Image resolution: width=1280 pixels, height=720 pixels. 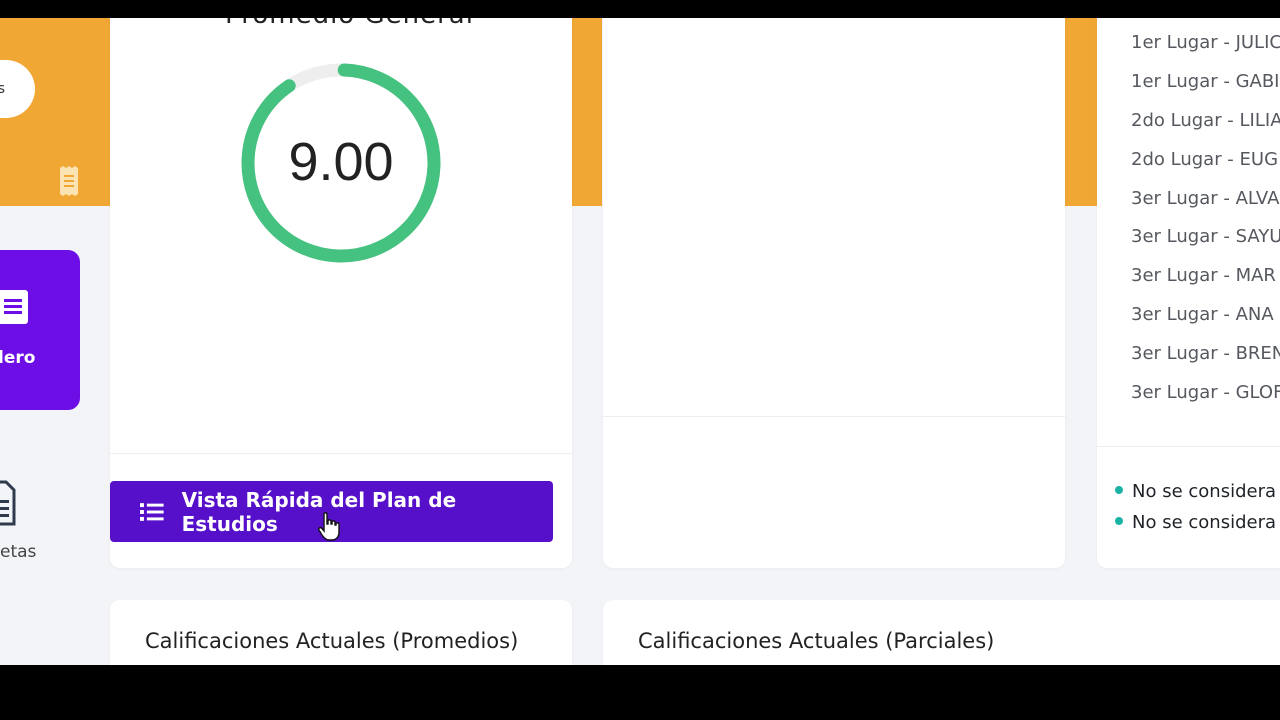 I want to click on file-icon, so click(x=8, y=503).